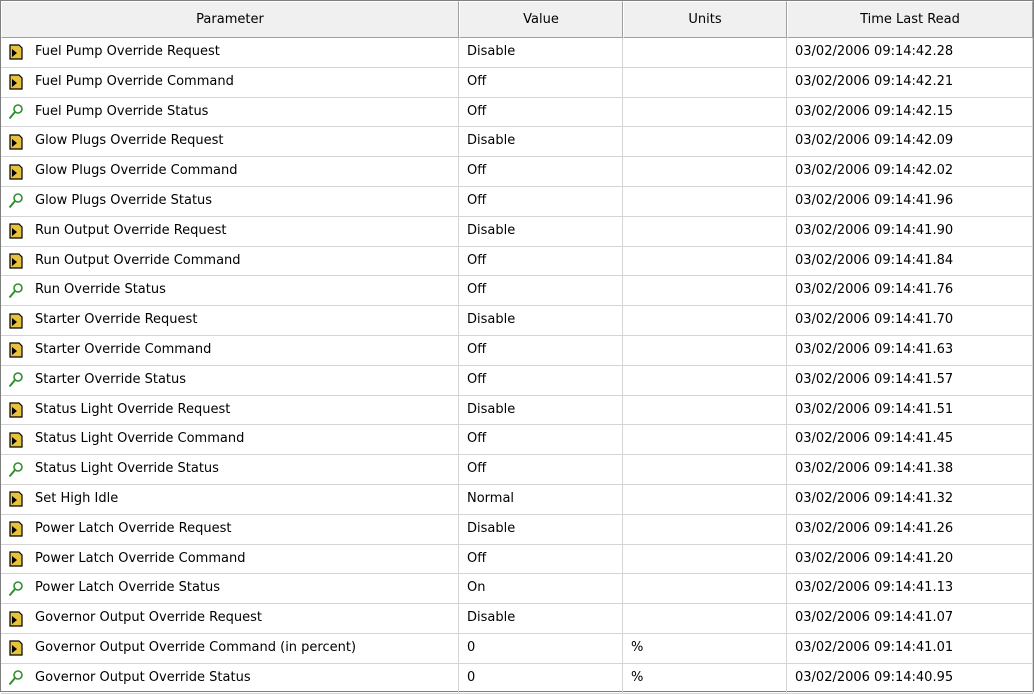 The width and height of the screenshot is (1034, 694). What do you see at coordinates (230, 470) in the screenshot?
I see `parameter-cell: Status Light Override Status` at bounding box center [230, 470].